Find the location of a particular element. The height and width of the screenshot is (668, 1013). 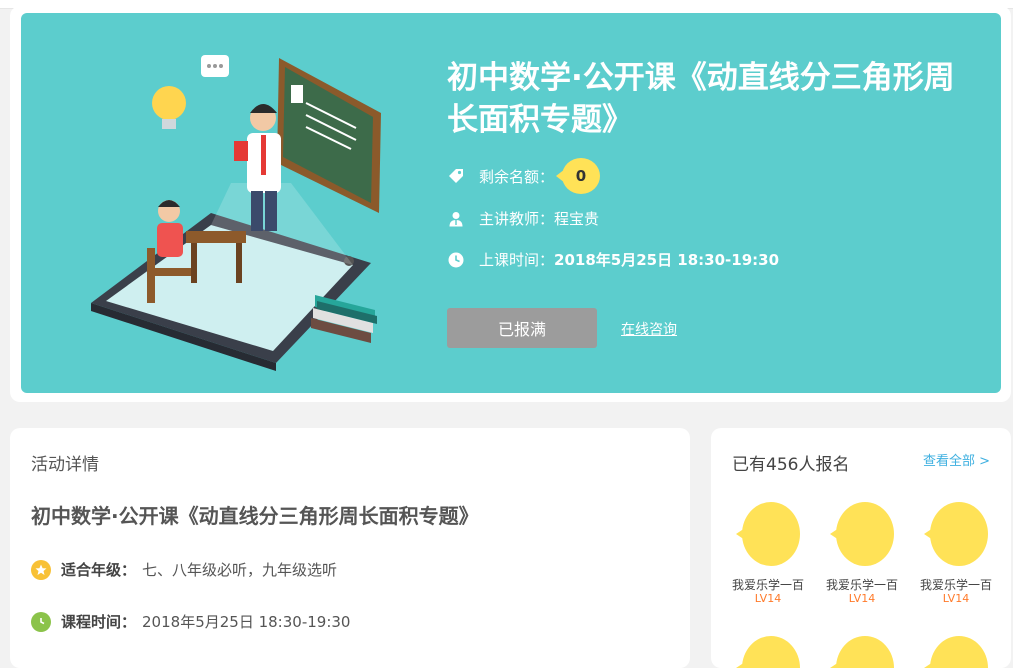

grade-label: 适合年级： is located at coordinates (99, 570).